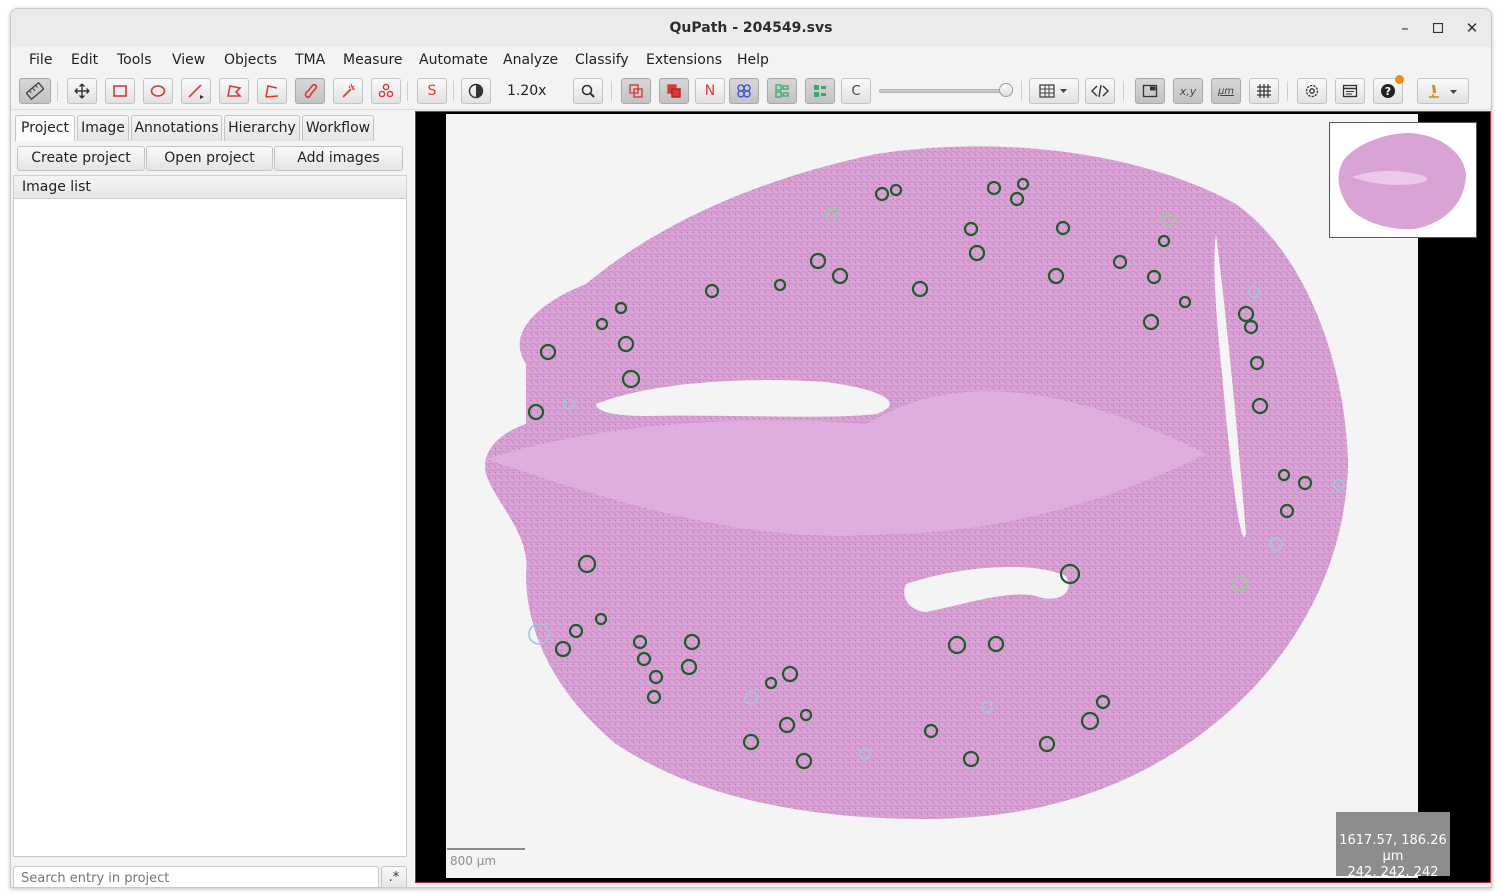 The width and height of the screenshot is (1500, 893). What do you see at coordinates (188, 60) in the screenshot?
I see `menu-view: View` at bounding box center [188, 60].